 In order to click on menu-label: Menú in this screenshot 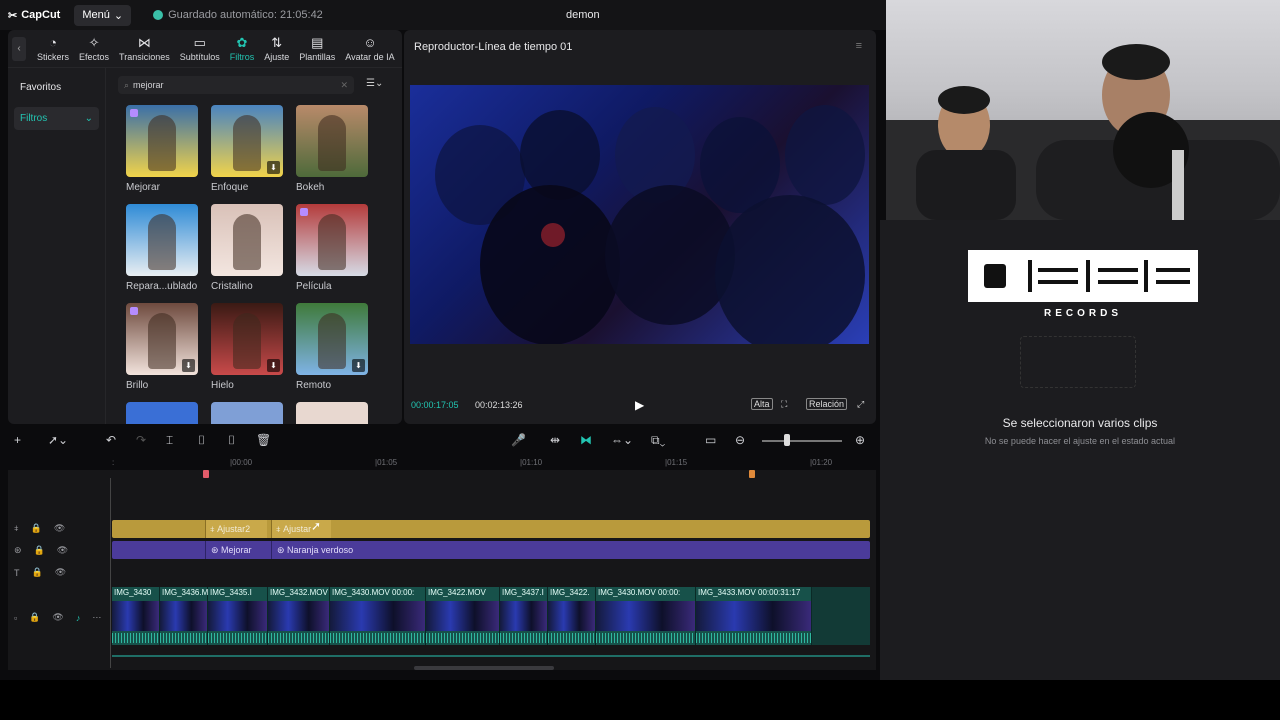, I will do `click(96, 15)`.